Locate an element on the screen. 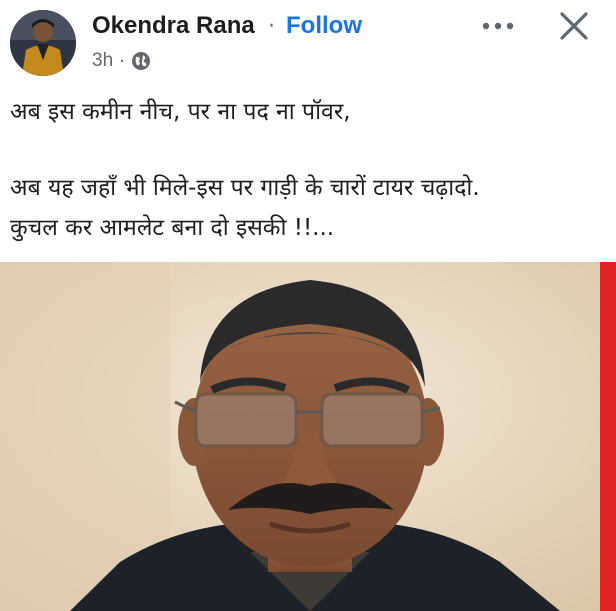 This screenshot has width=616, height=611. post-meta: 3h · is located at coordinates (121, 61).